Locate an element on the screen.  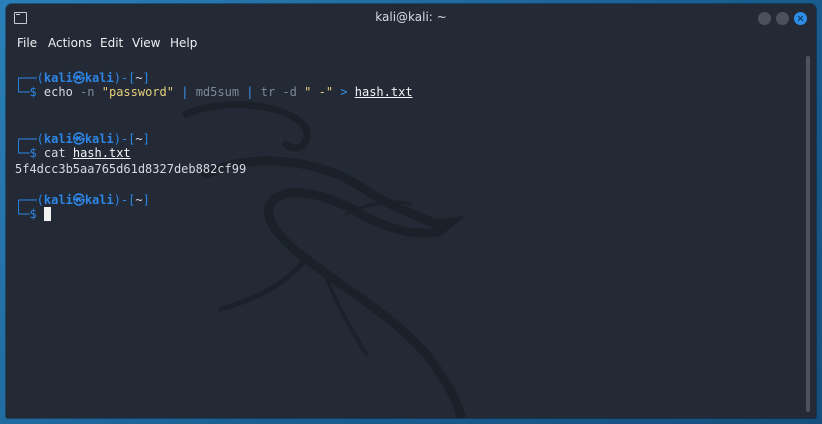
command-arg: " -" is located at coordinates (319, 92).